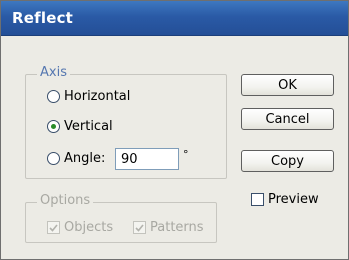 This screenshot has height=260, width=349. I want to click on preview-checkbox, so click(257, 199).